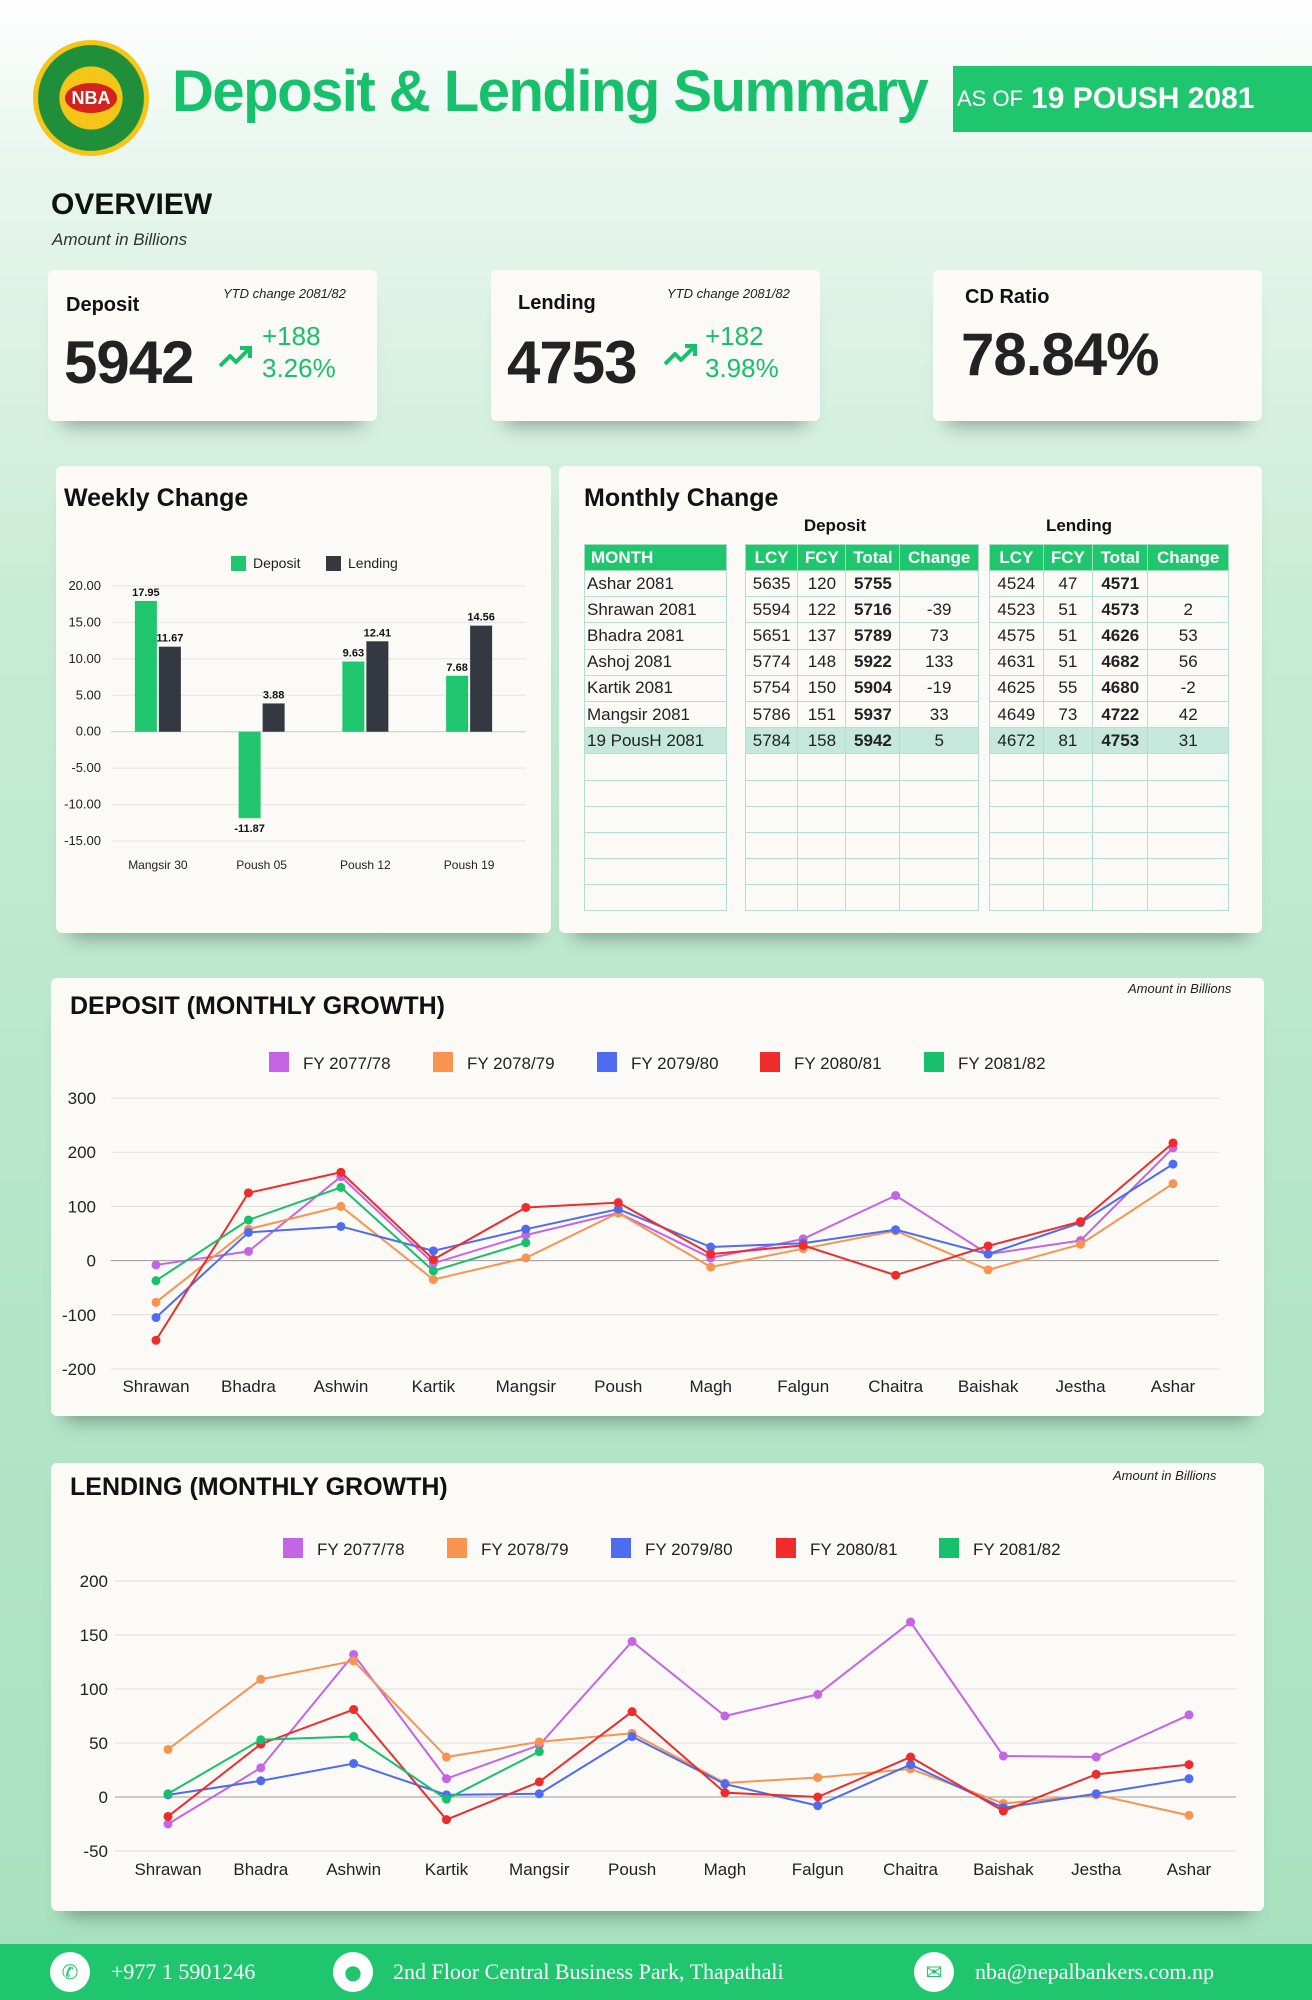  I want to click on lending-cell: 4649, so click(1016, 714).